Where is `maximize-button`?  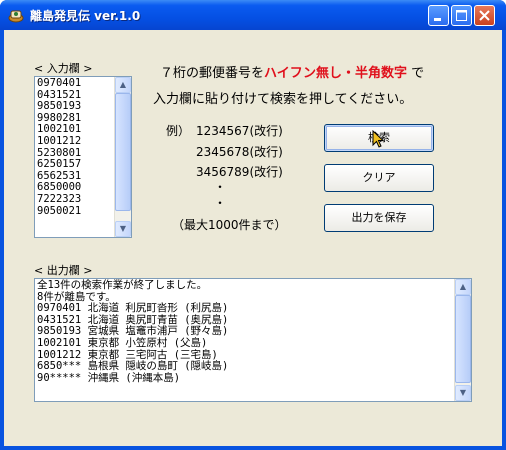
maximize-button is located at coordinates (461, 15).